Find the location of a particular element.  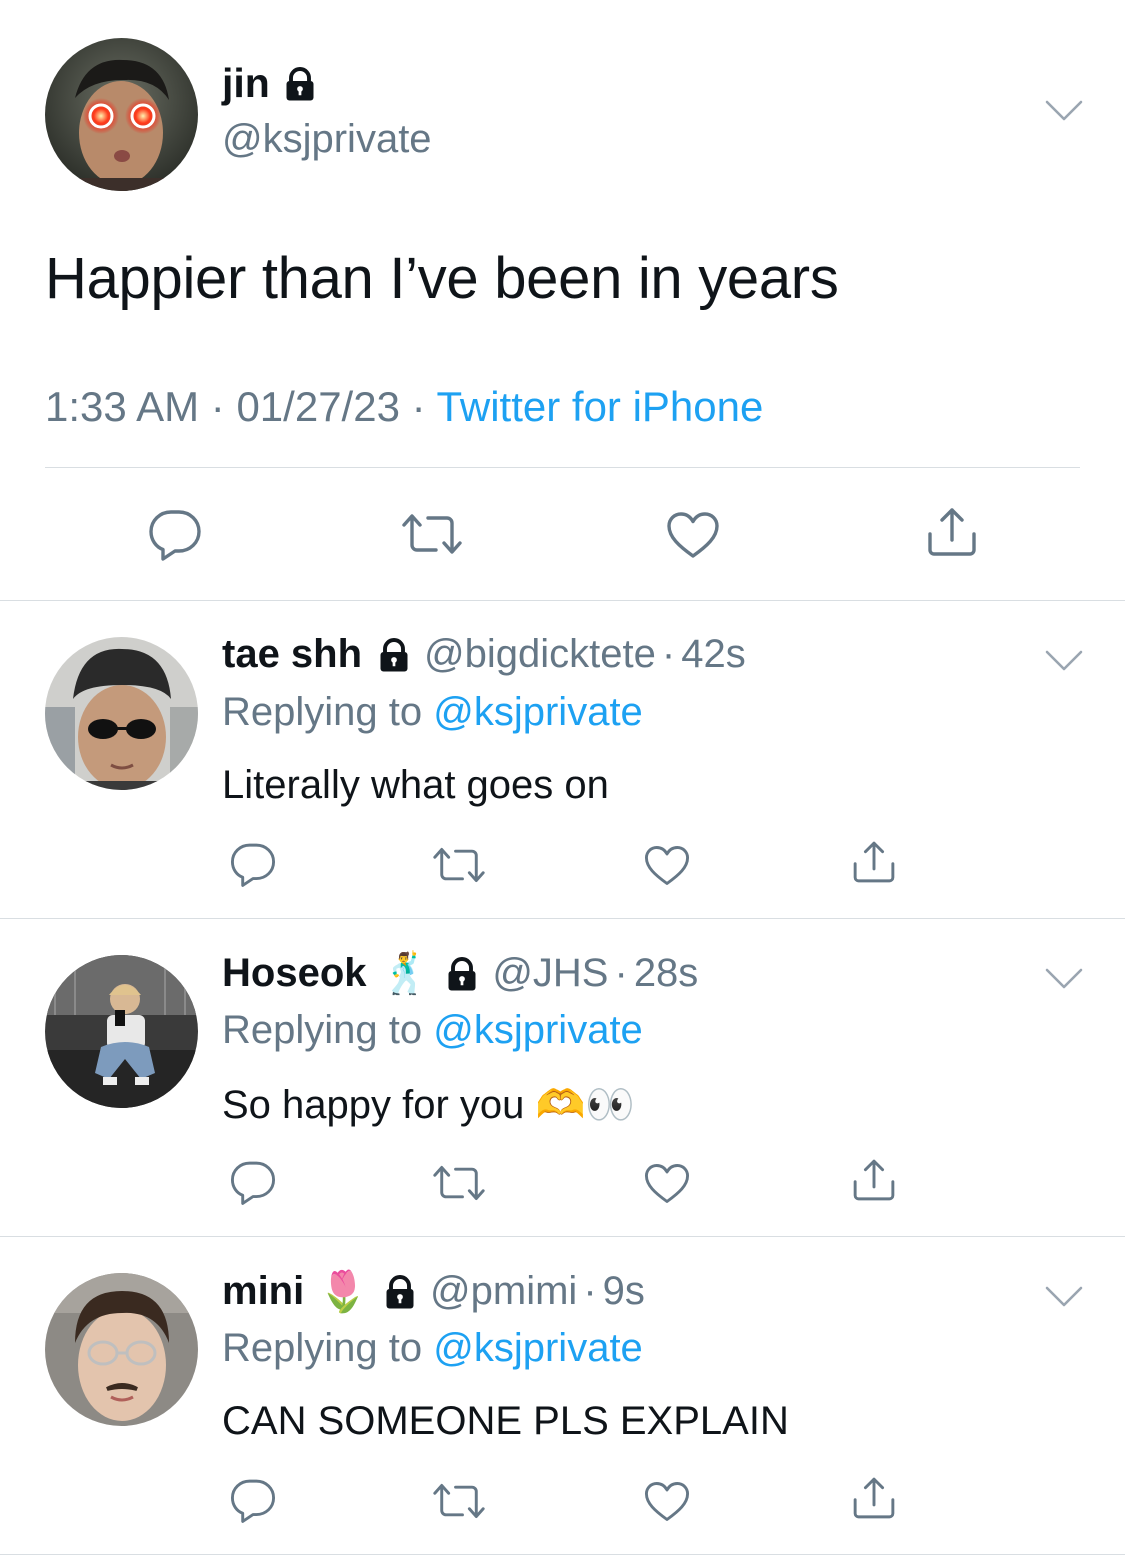

tweet-source-link: Twitter for iPhone is located at coordinates (600, 406).